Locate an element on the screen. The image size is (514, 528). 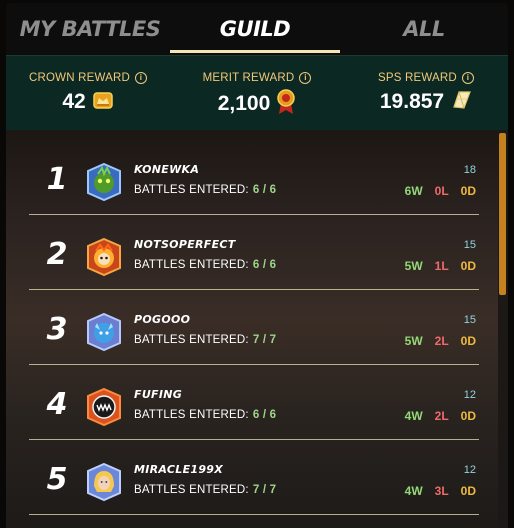
sps-reward: SPS REWARD i 19.857 is located at coordinates (426, 90).